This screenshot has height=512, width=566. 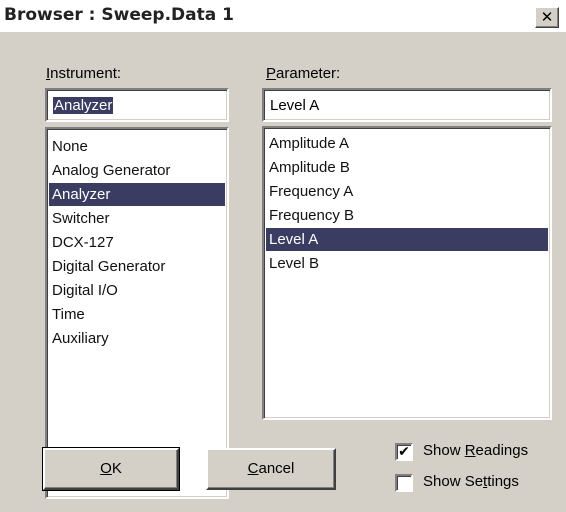 I want to click on cancel-button-accel: C, so click(x=253, y=468).